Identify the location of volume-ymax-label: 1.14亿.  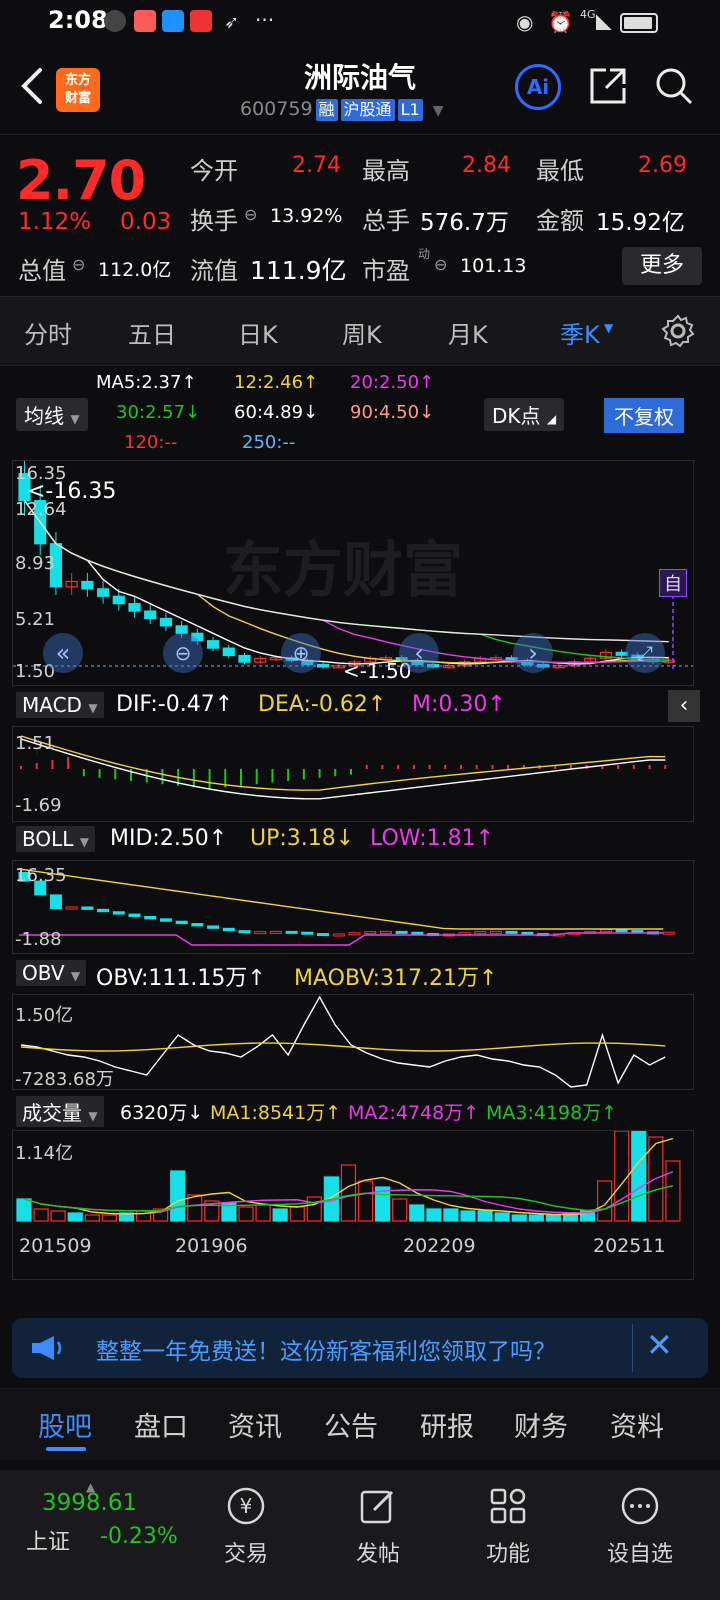
(44, 1153).